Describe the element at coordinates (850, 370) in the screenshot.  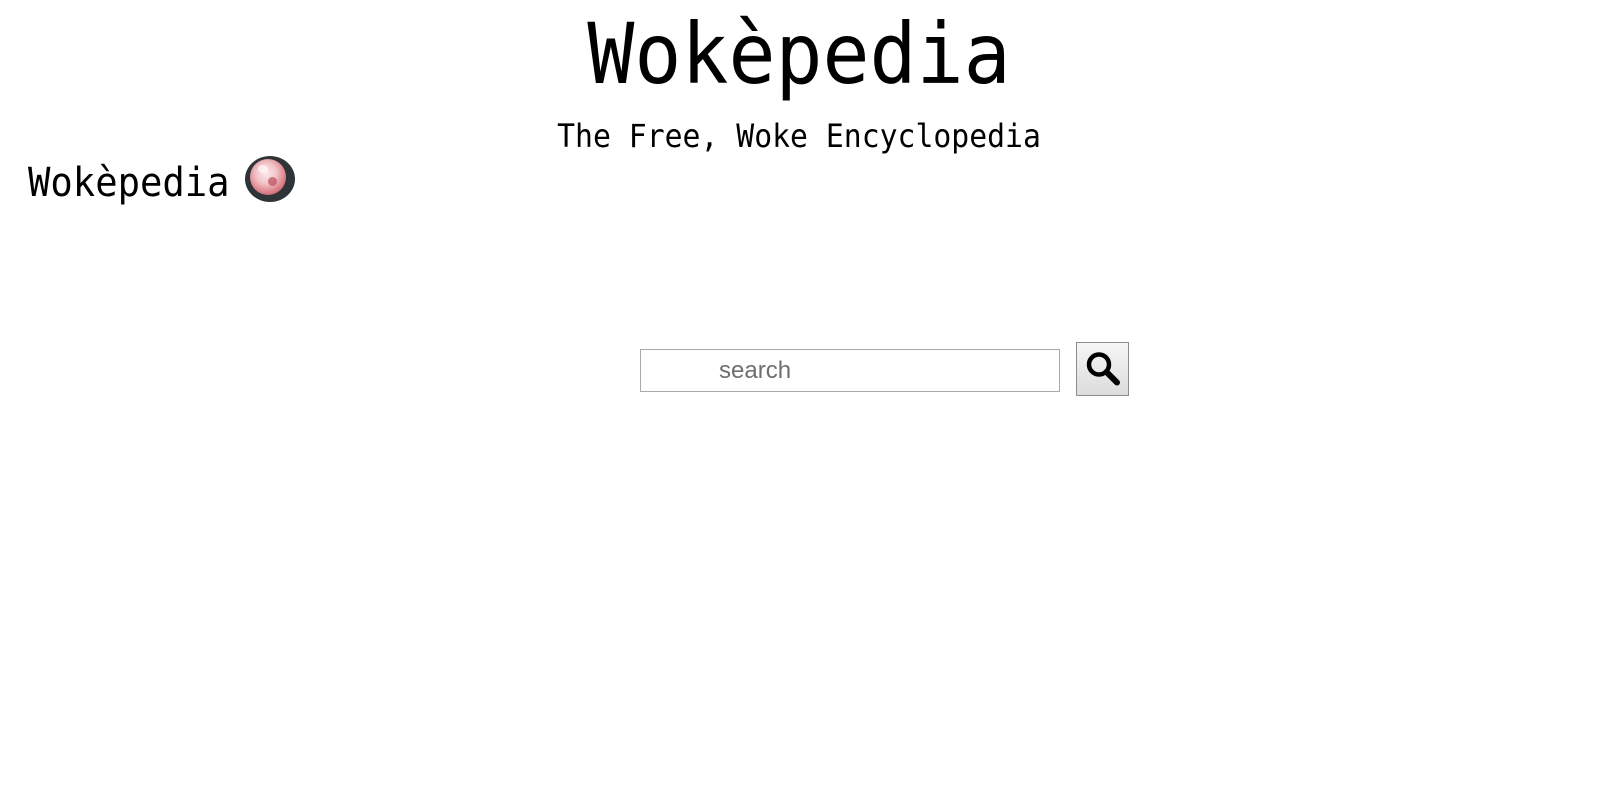
I see `search-input` at that location.